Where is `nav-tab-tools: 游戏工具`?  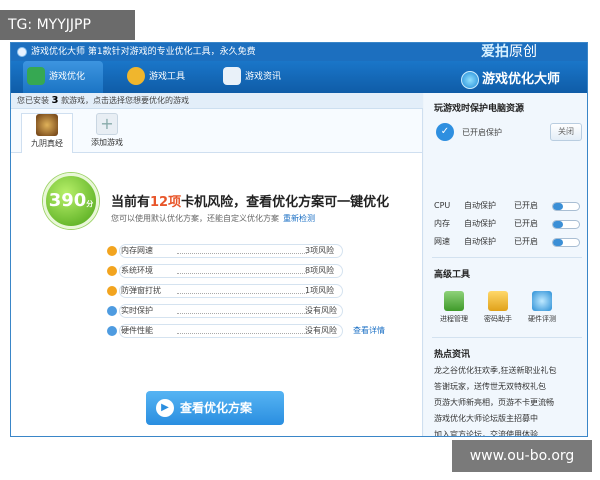
nav-tab-tools: 游戏工具 is located at coordinates (163, 77).